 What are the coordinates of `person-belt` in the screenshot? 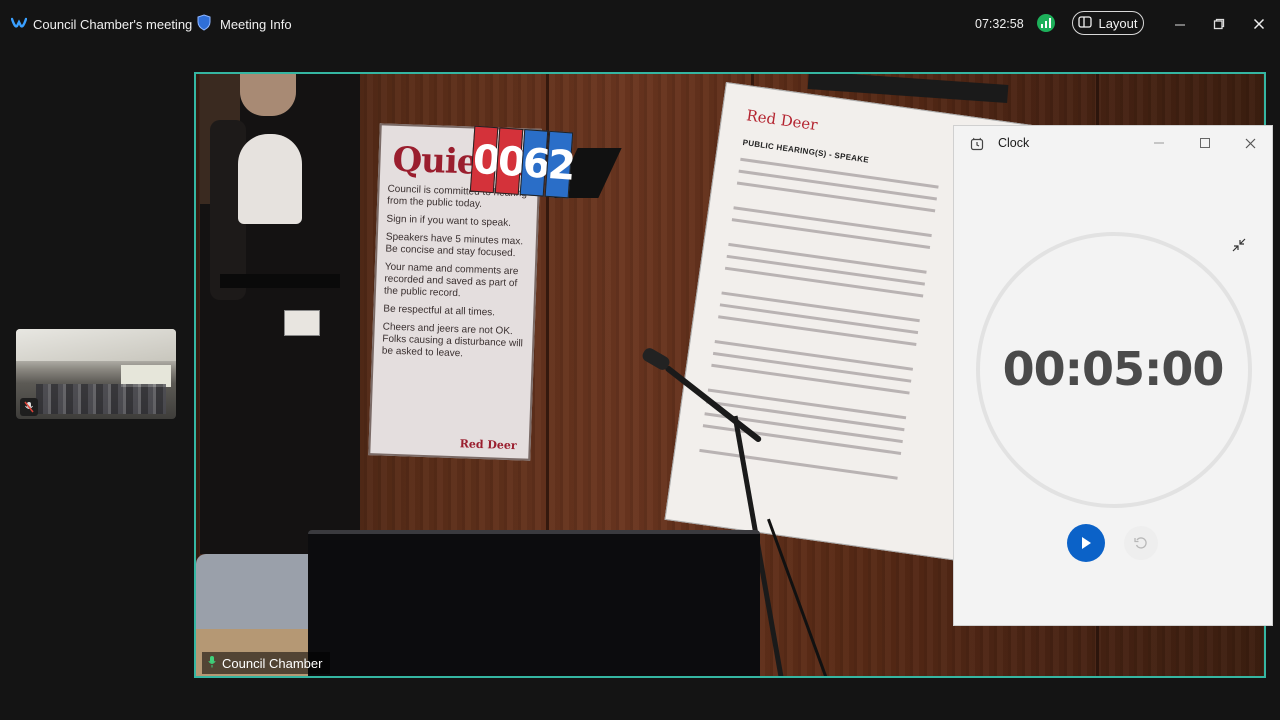 It's located at (280, 281).